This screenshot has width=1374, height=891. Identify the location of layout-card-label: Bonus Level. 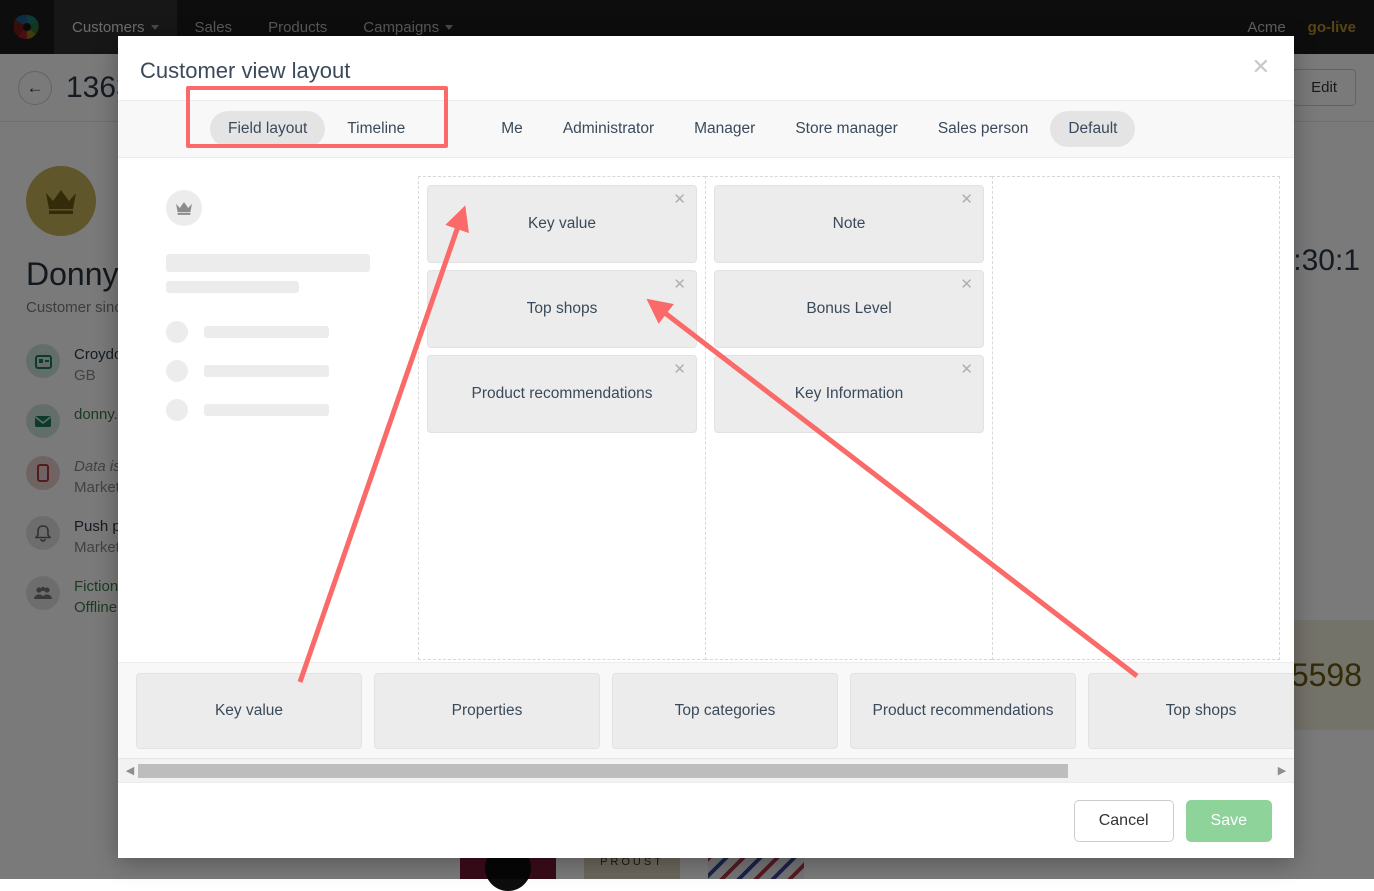
(848, 309).